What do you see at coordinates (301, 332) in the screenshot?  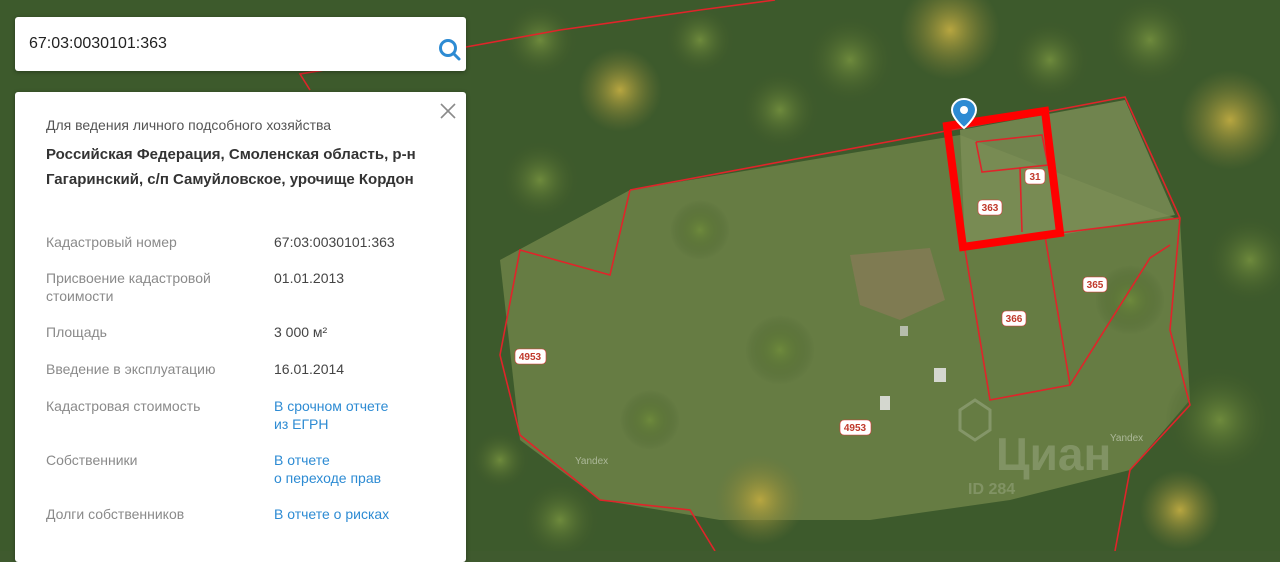 I see `row-value: 3 000 м²` at bounding box center [301, 332].